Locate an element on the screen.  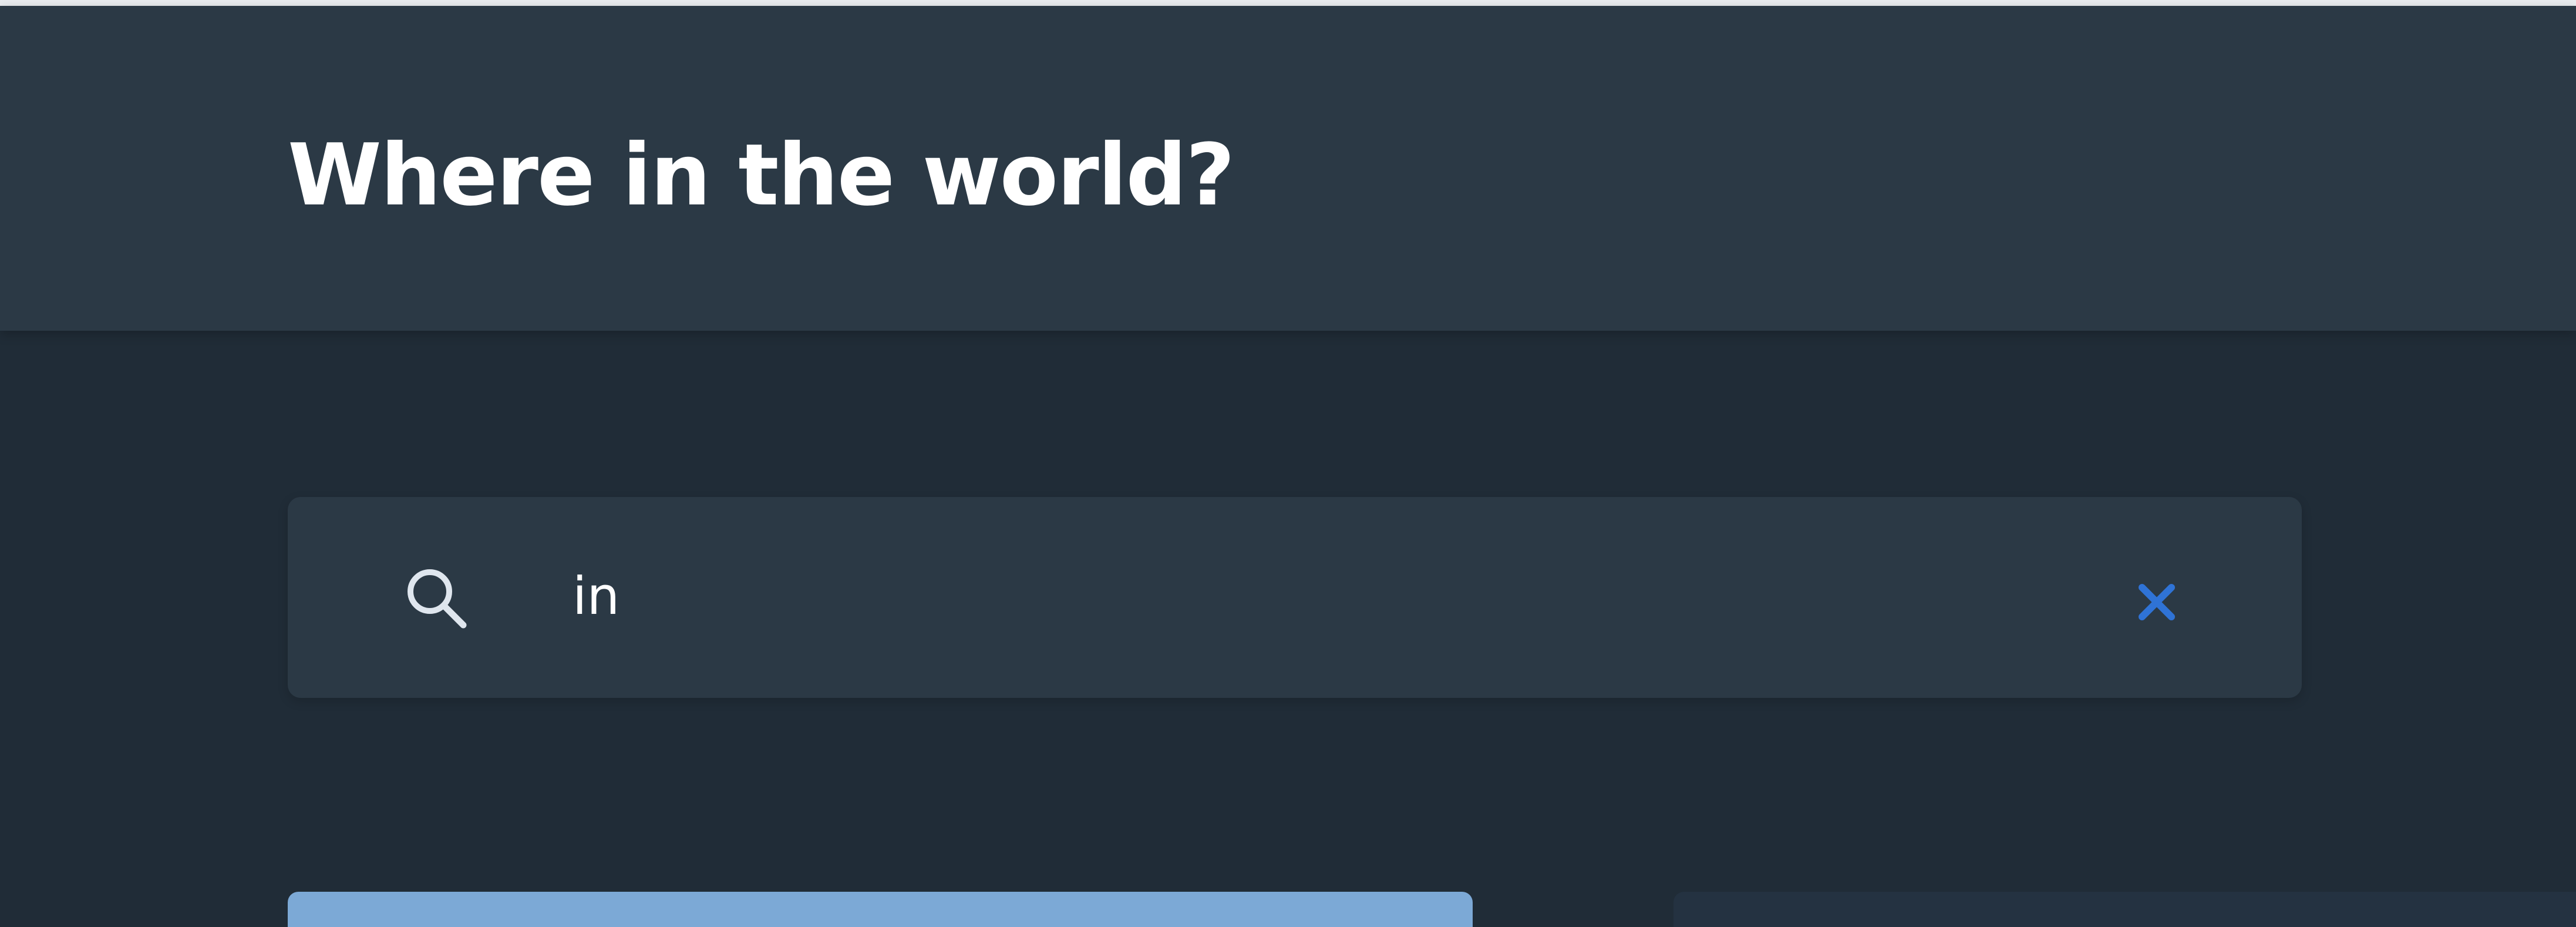
search-input is located at coordinates (1312, 596).